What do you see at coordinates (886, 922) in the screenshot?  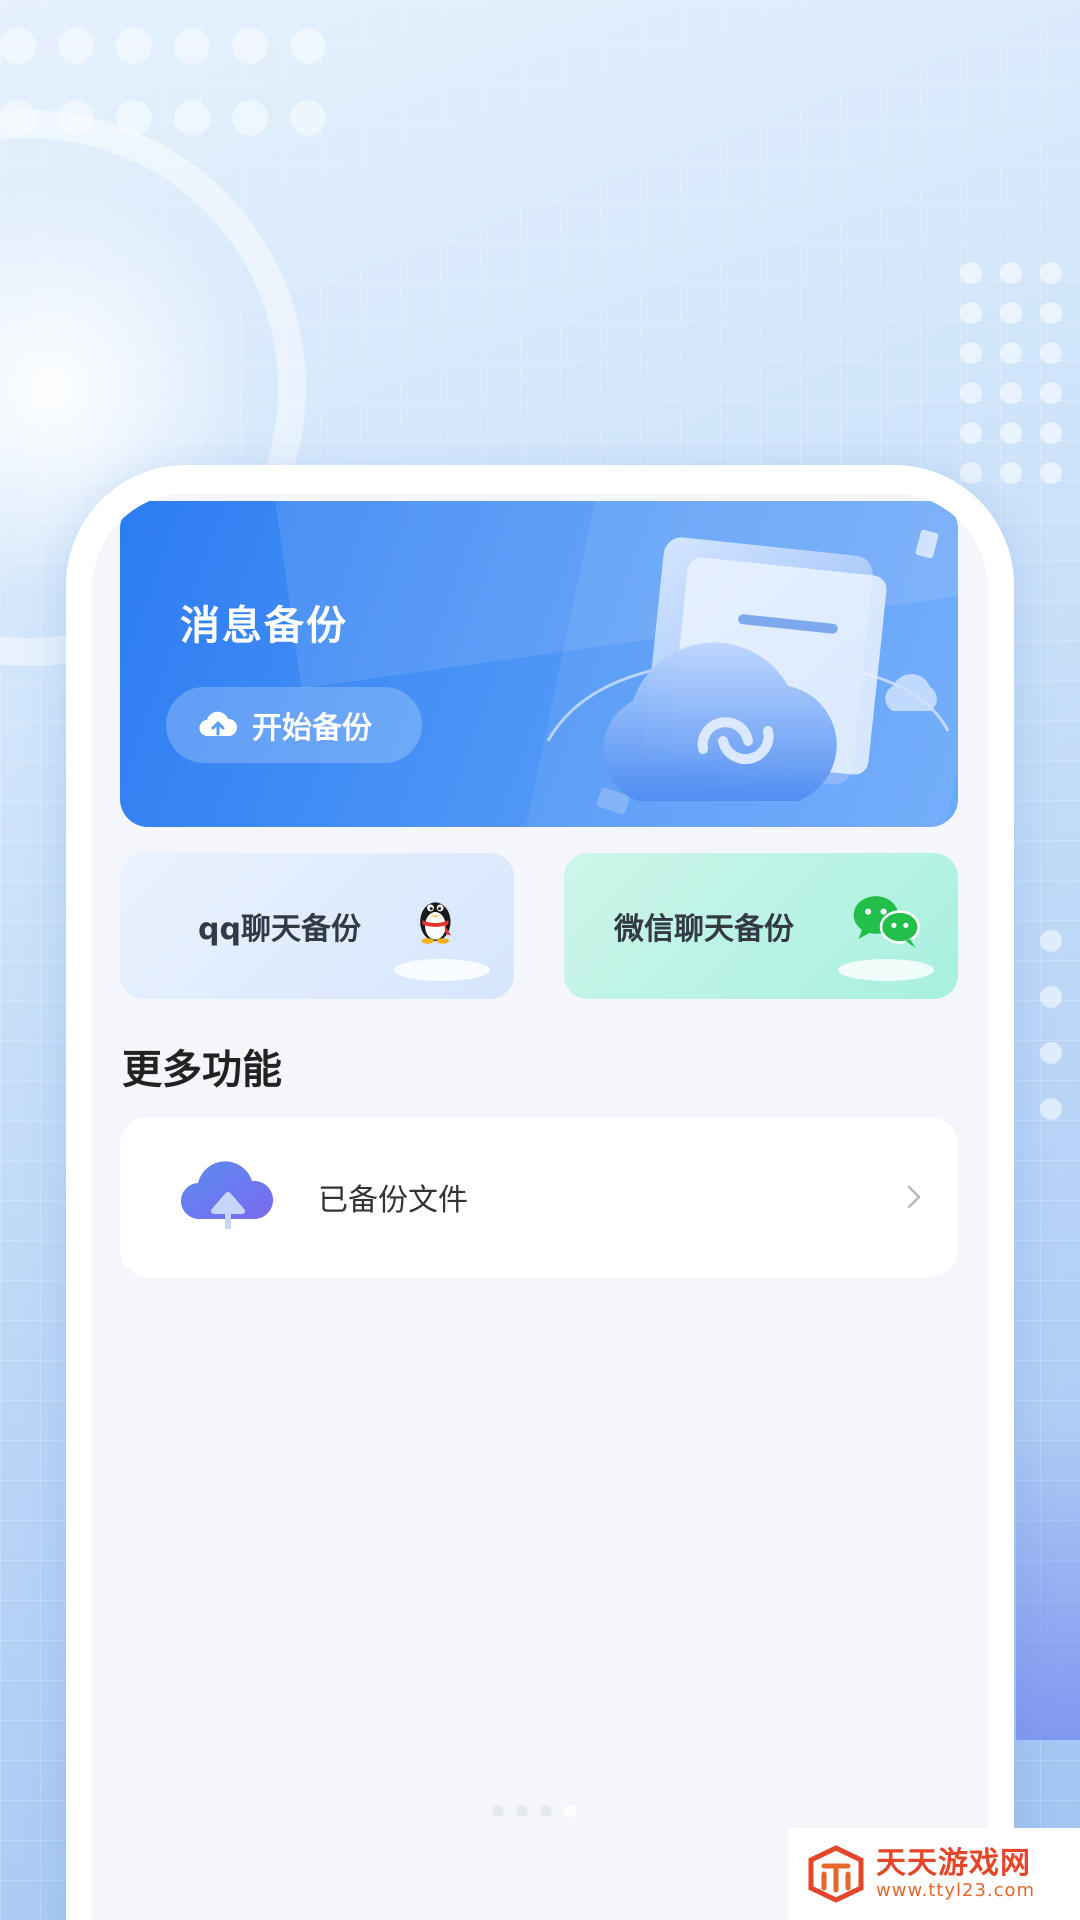 I see `wechat-icon` at bounding box center [886, 922].